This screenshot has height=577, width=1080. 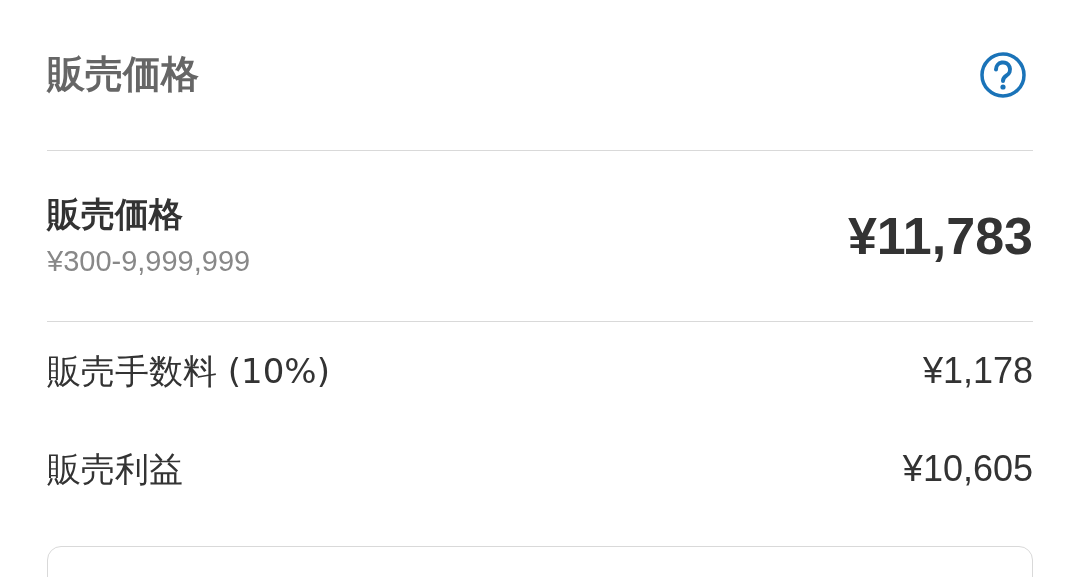 I want to click on help-icon, so click(x=1003, y=75).